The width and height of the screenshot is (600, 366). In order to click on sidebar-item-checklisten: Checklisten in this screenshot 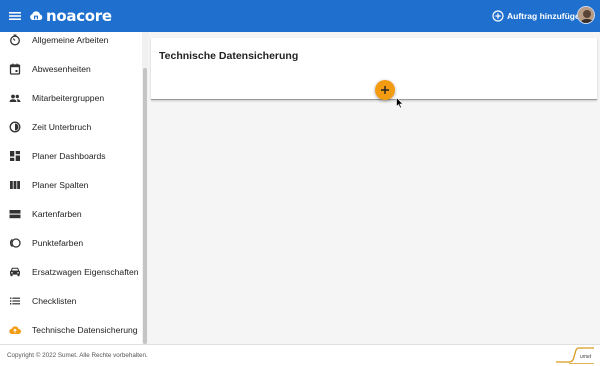, I will do `click(71, 301)`.